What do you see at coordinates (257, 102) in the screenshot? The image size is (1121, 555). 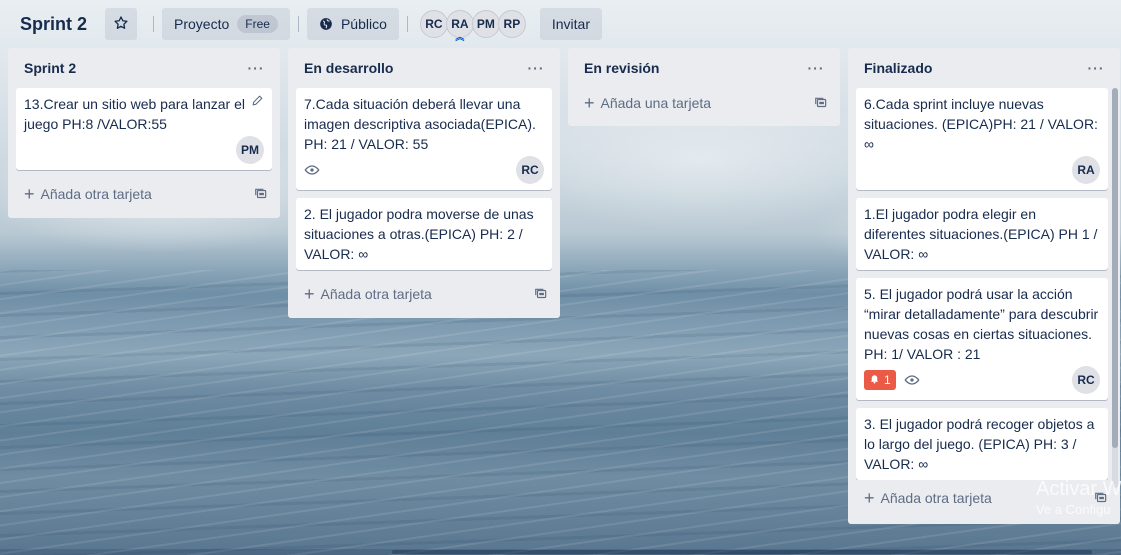 I see `pencil-icon` at bounding box center [257, 102].